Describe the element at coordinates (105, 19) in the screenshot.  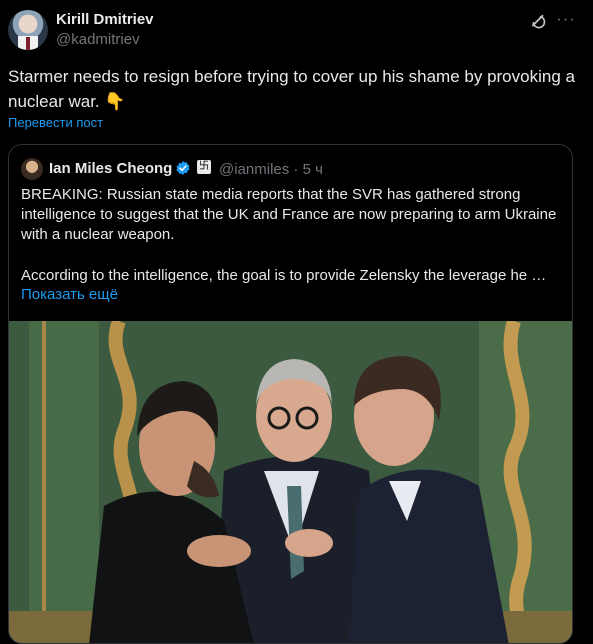
I see `author-name: Kirill Dmitriev` at that location.